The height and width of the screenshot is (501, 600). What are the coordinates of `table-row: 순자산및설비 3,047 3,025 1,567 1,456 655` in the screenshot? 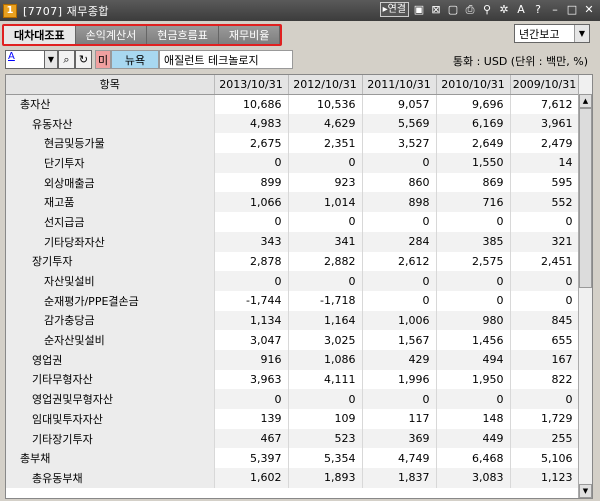 It's located at (293, 340).